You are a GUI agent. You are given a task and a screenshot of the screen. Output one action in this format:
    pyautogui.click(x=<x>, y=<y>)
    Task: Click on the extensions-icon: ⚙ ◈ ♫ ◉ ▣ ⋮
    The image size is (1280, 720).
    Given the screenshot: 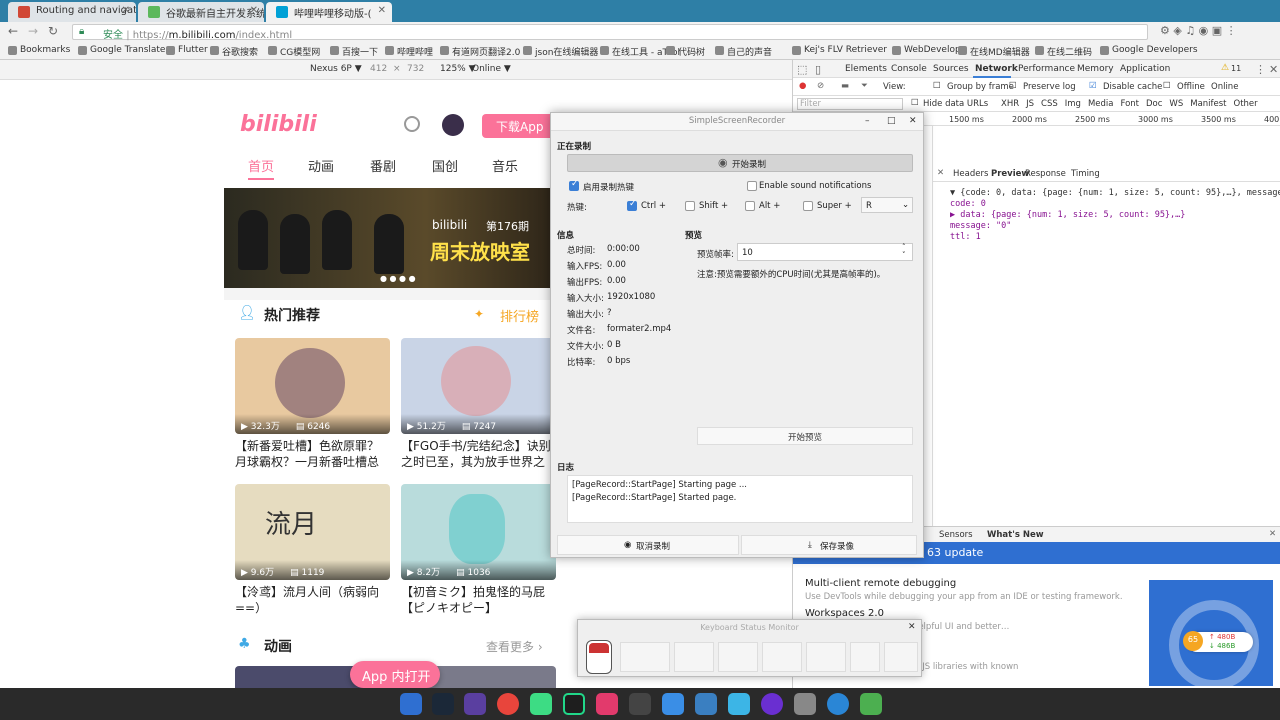 What is the action you would take?
    pyautogui.click(x=1198, y=30)
    